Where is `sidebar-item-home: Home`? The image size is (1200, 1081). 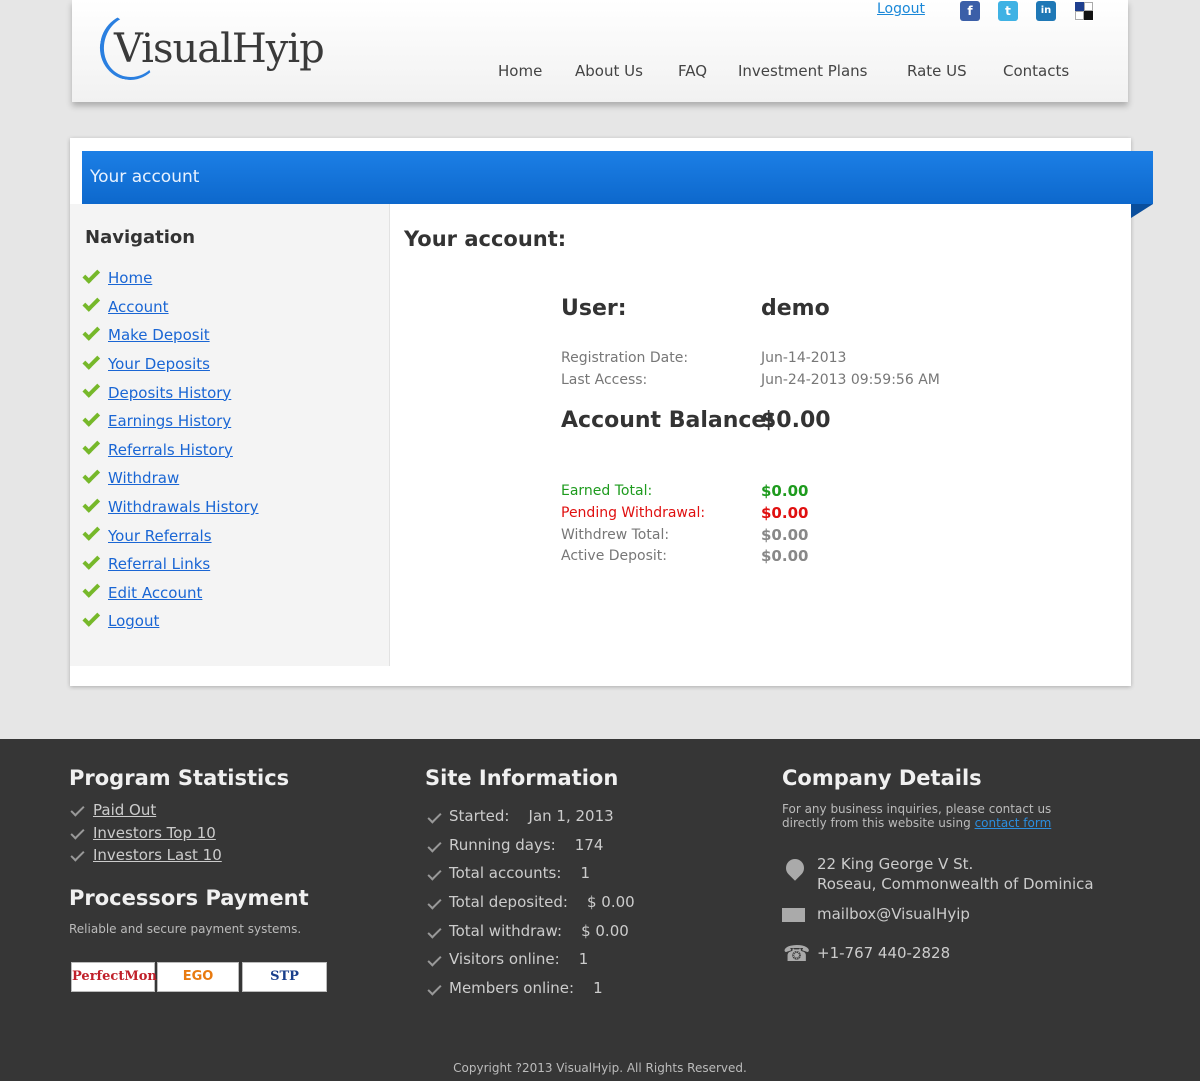 sidebar-item-home: Home is located at coordinates (170, 278).